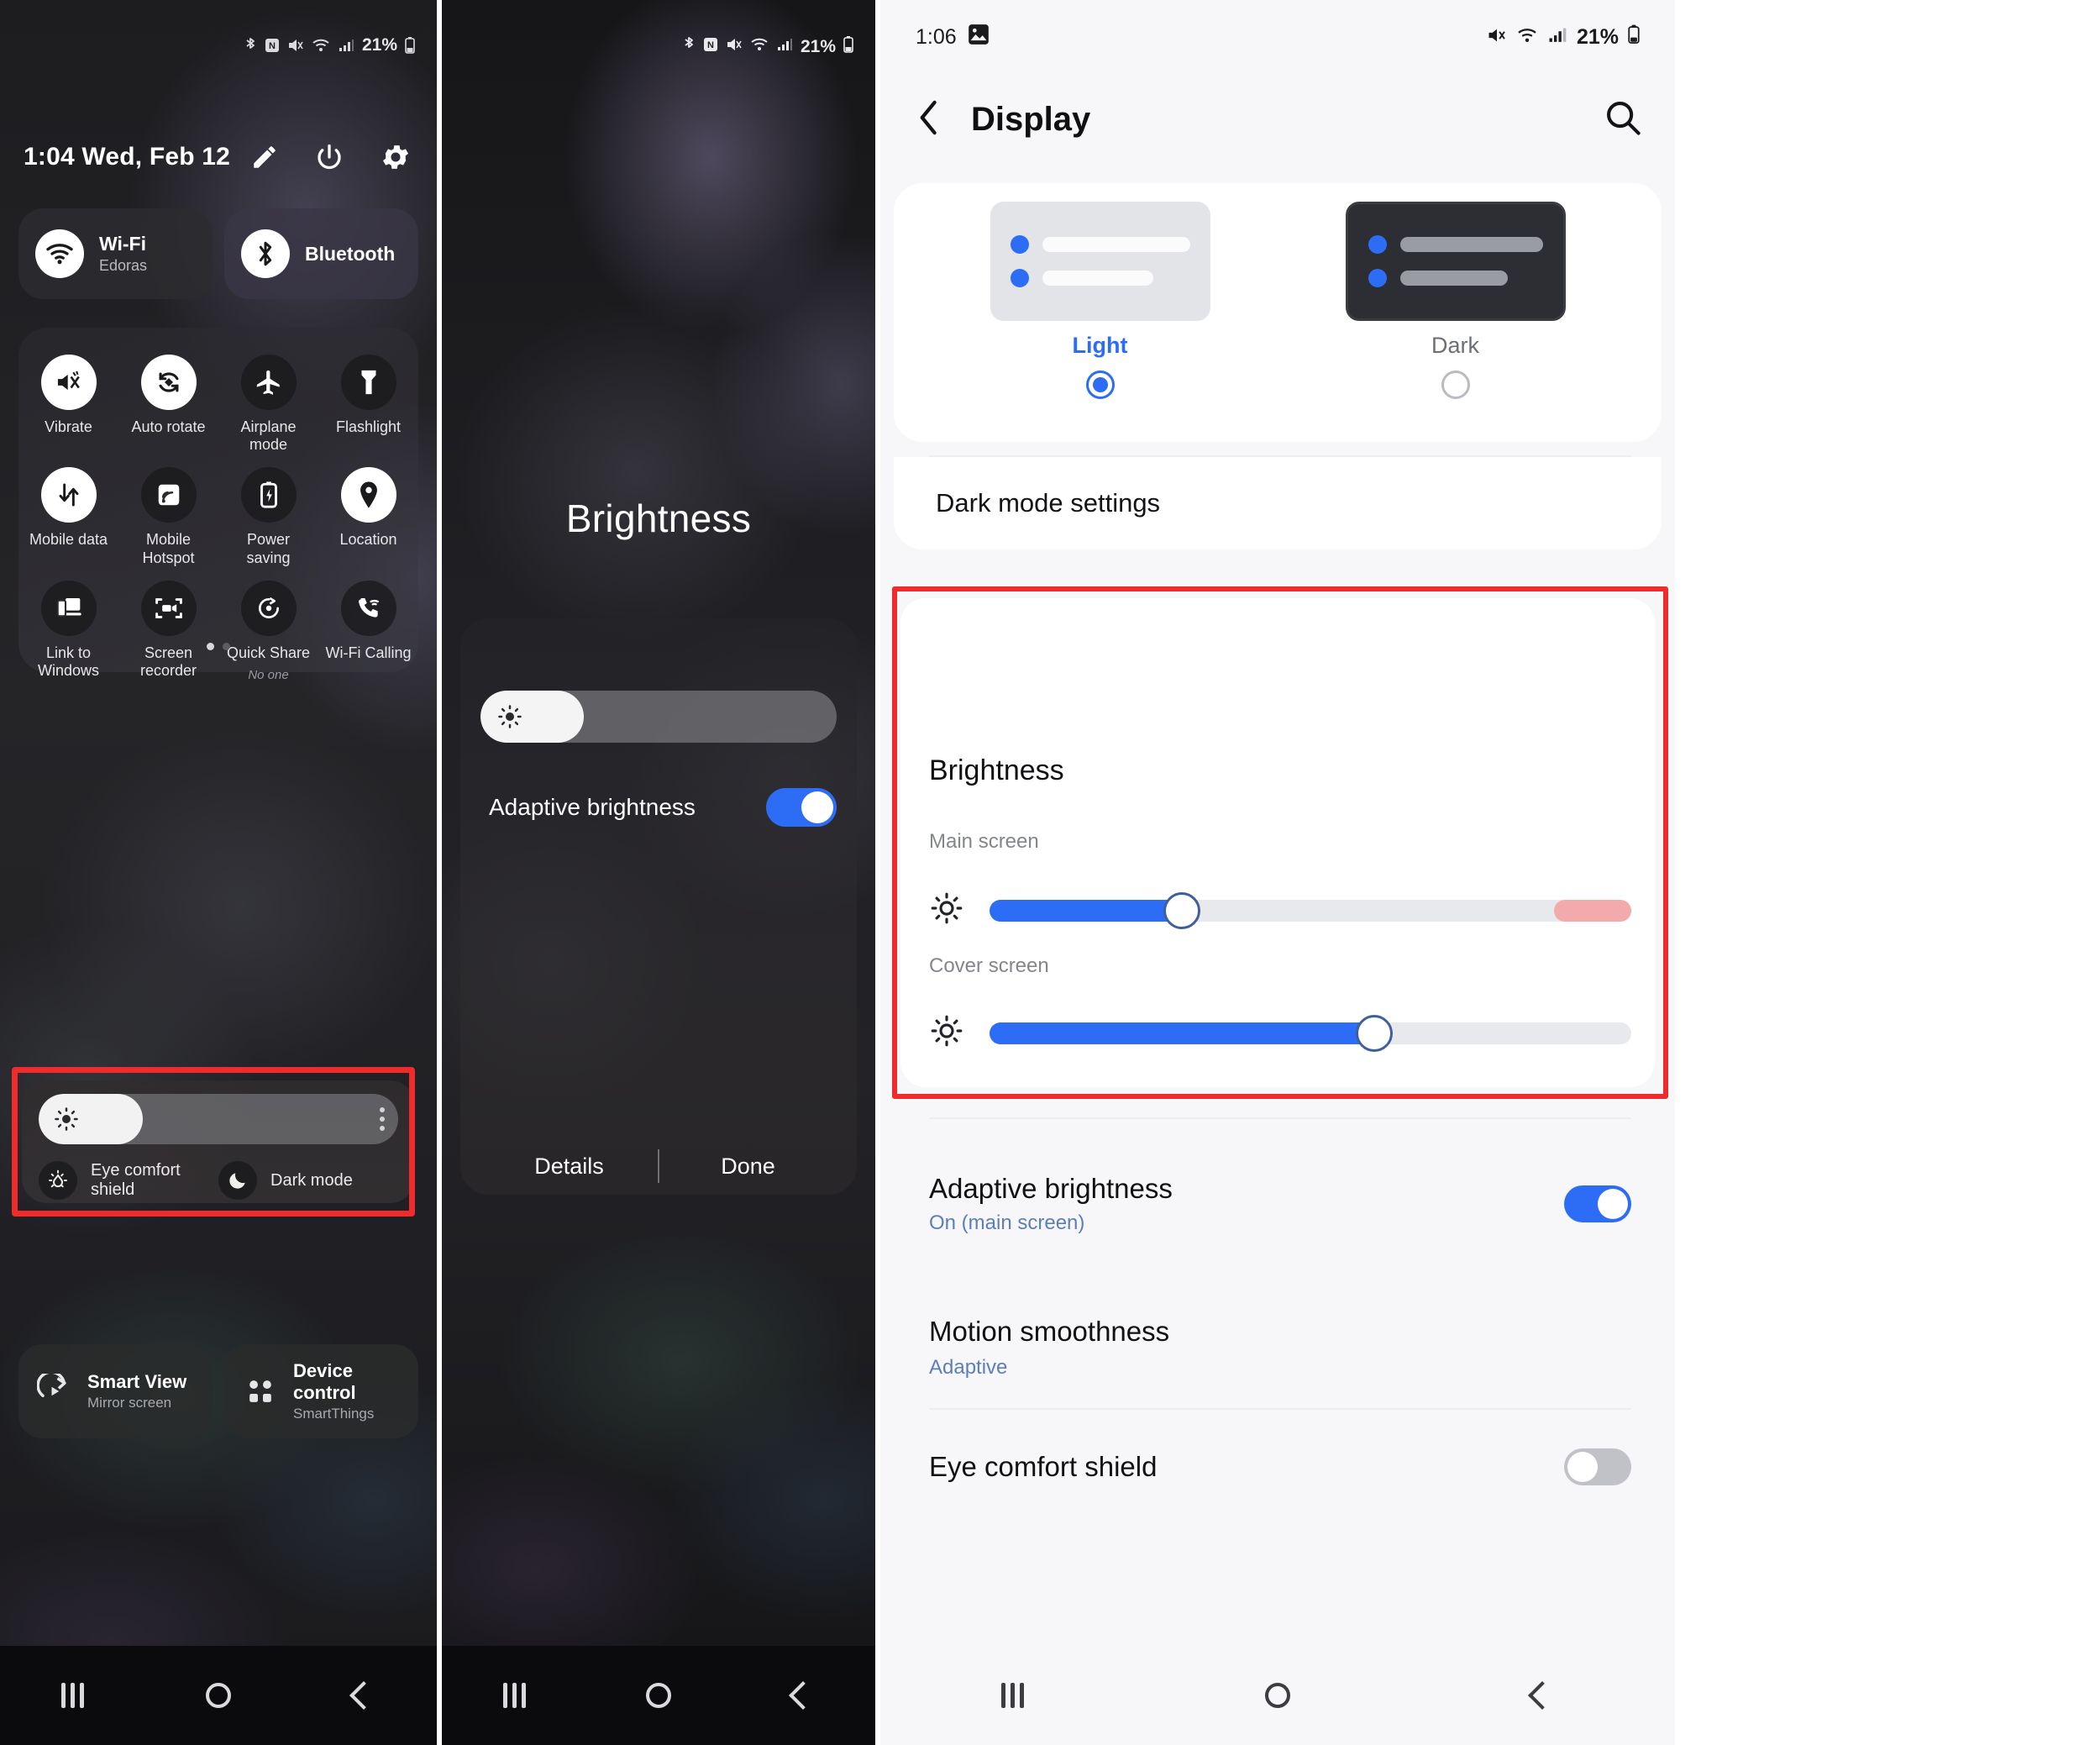 The height and width of the screenshot is (1745, 2100). Describe the element at coordinates (929, 119) in the screenshot. I see `back-chevron-icon` at that location.